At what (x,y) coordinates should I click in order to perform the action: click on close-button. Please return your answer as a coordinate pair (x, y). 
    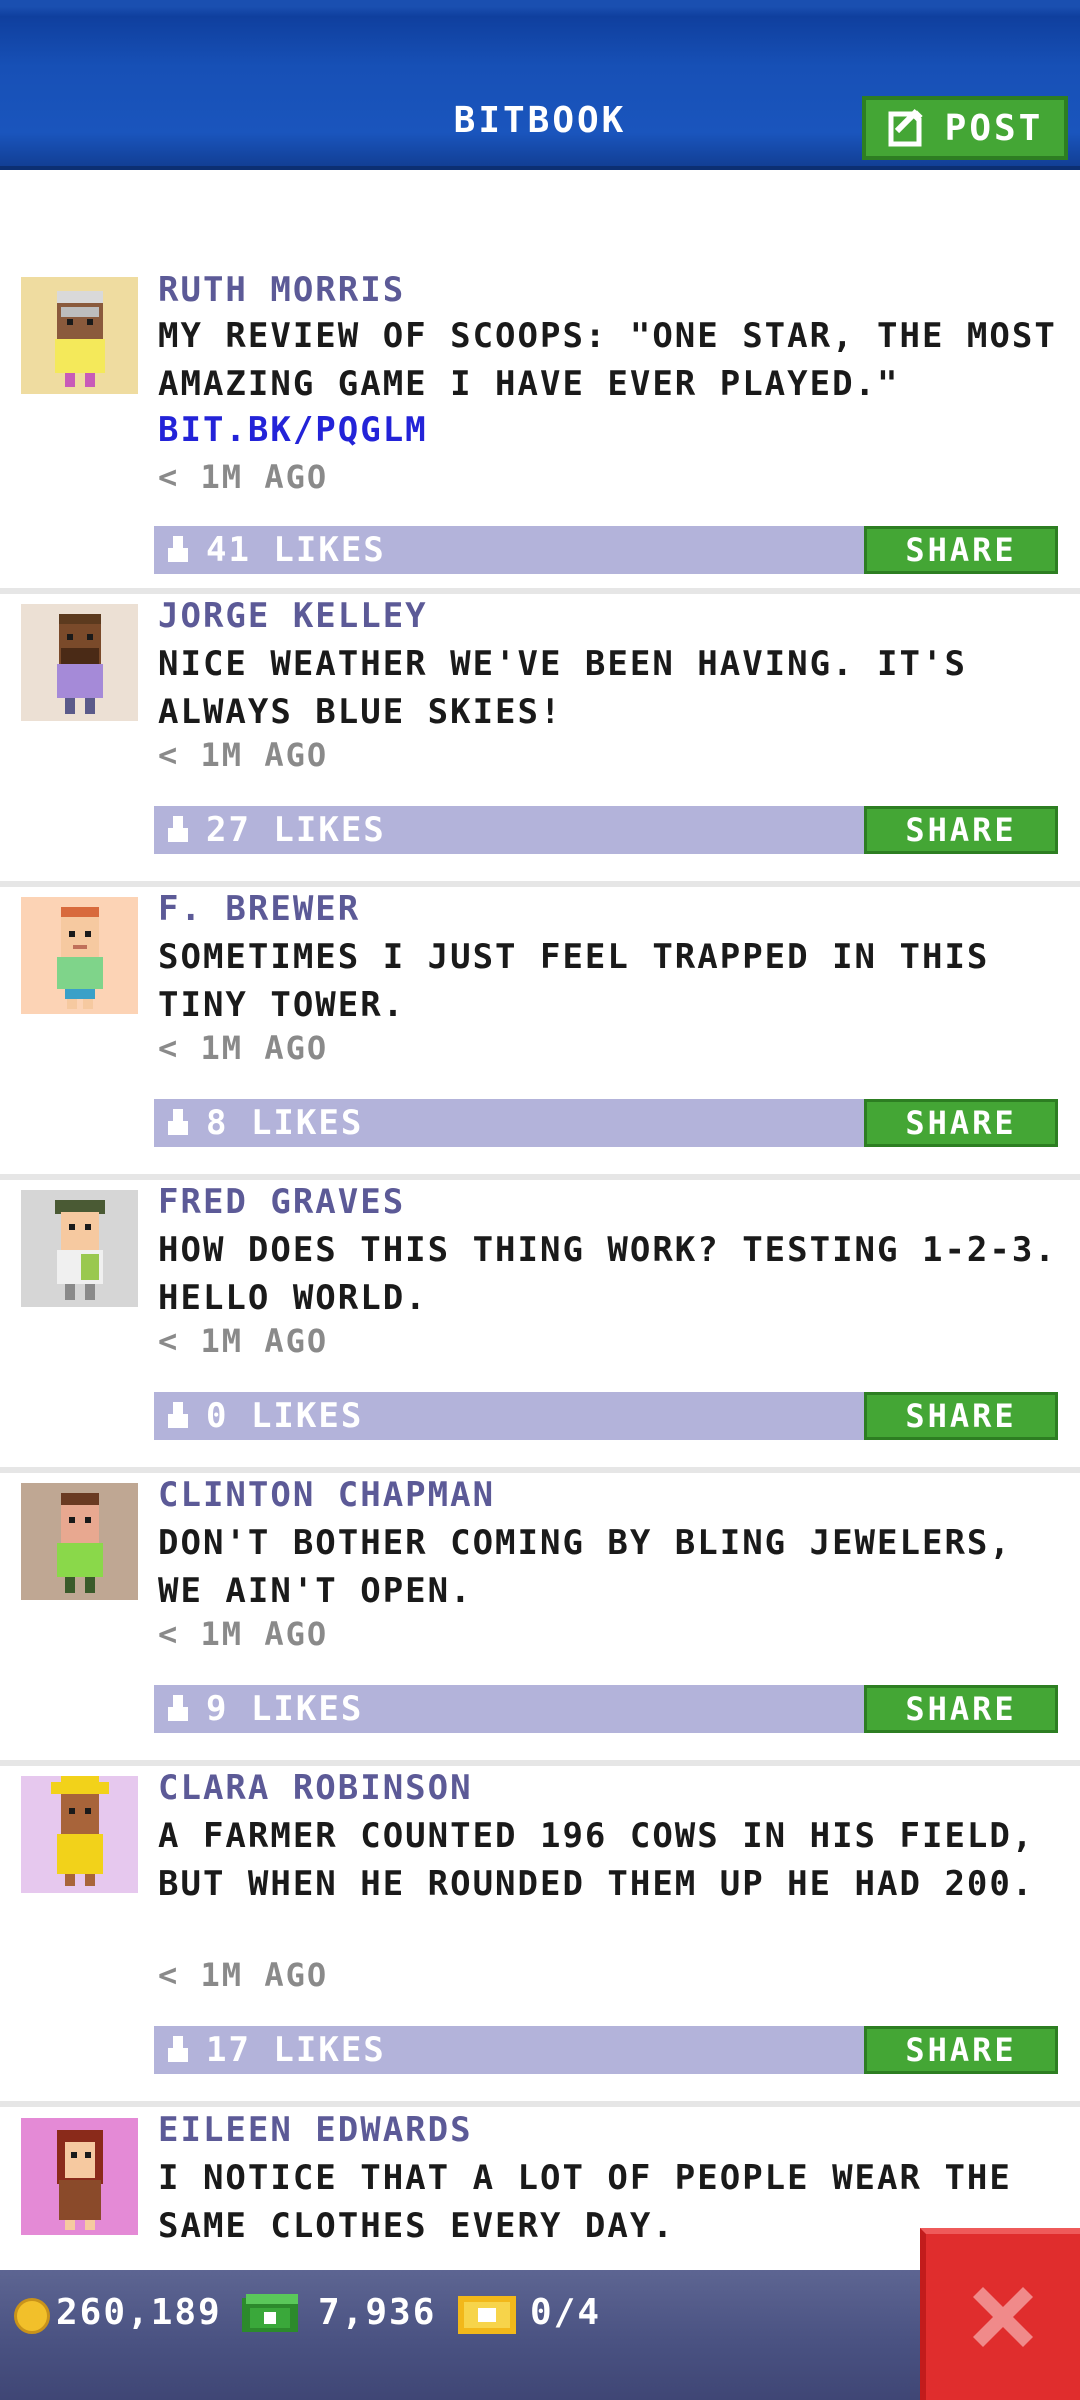
    Looking at the image, I should click on (1000, 2314).